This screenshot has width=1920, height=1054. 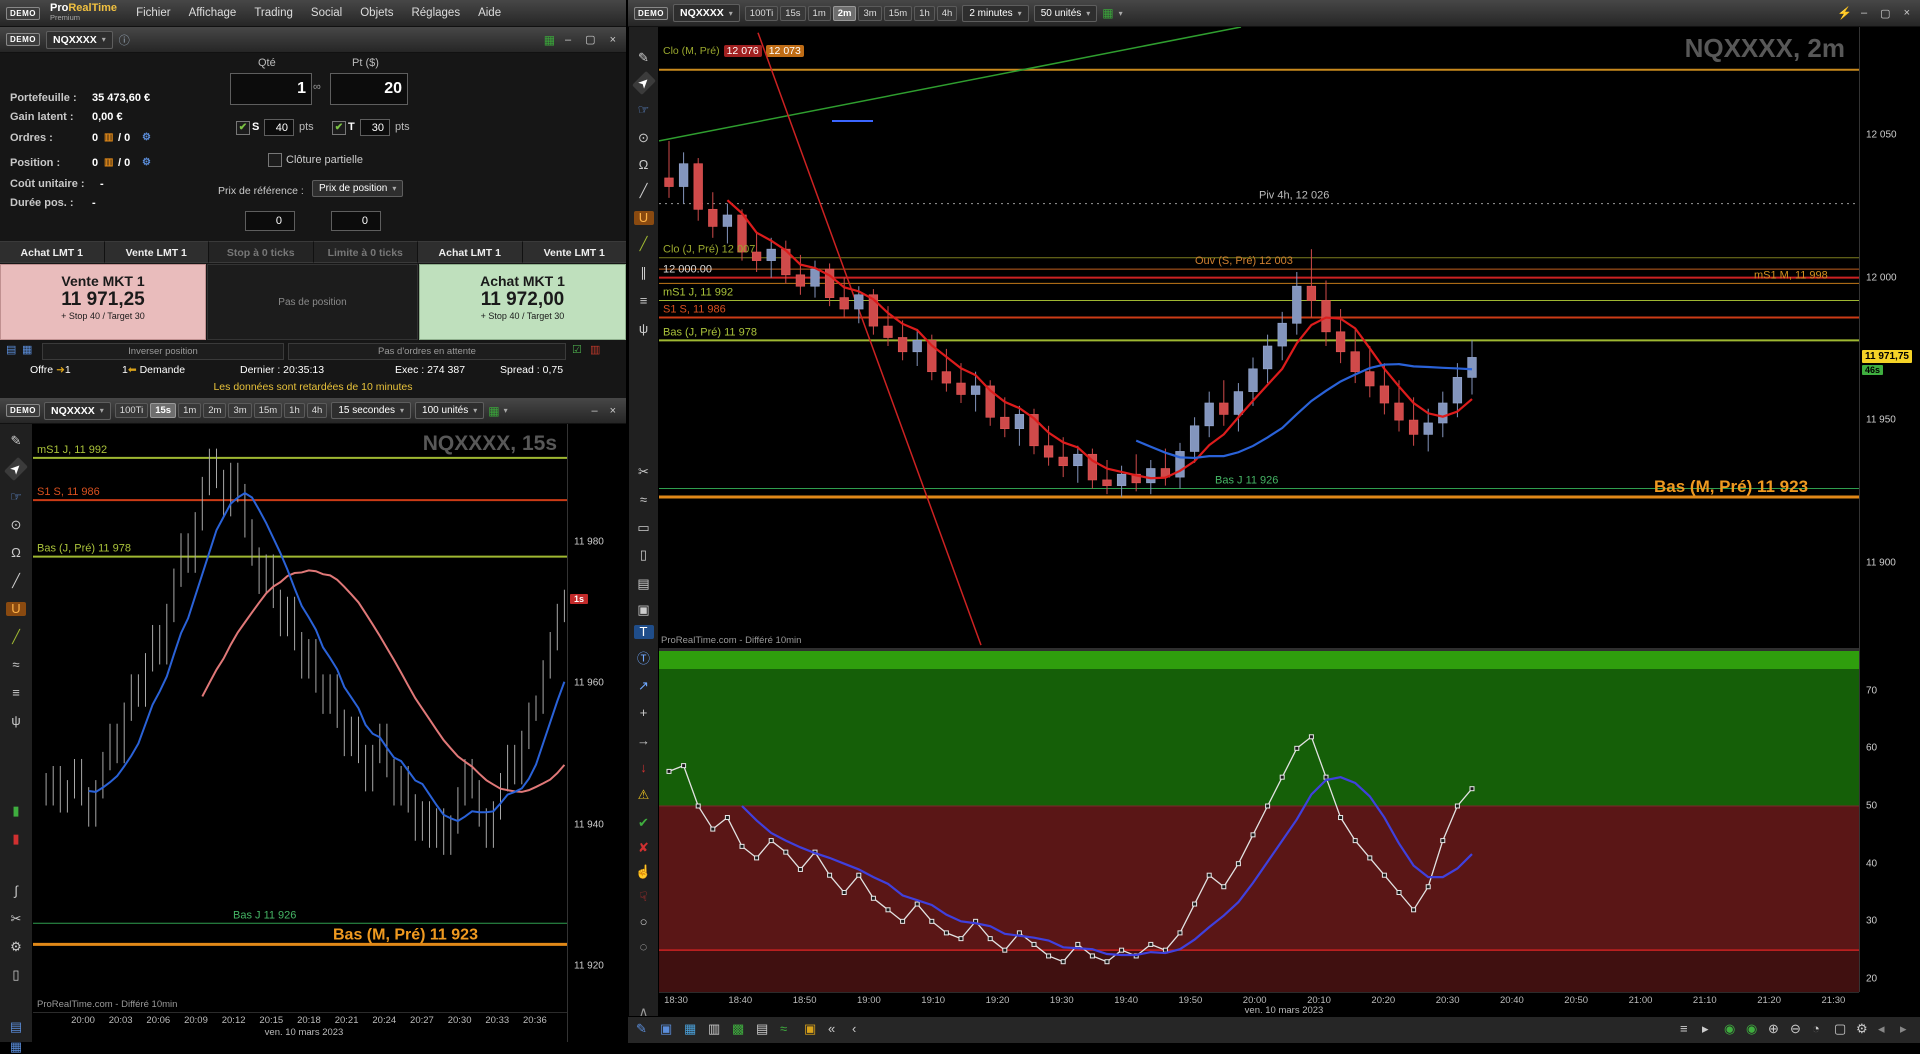 I want to click on orders-gear-icon: ⚙, so click(x=146, y=137).